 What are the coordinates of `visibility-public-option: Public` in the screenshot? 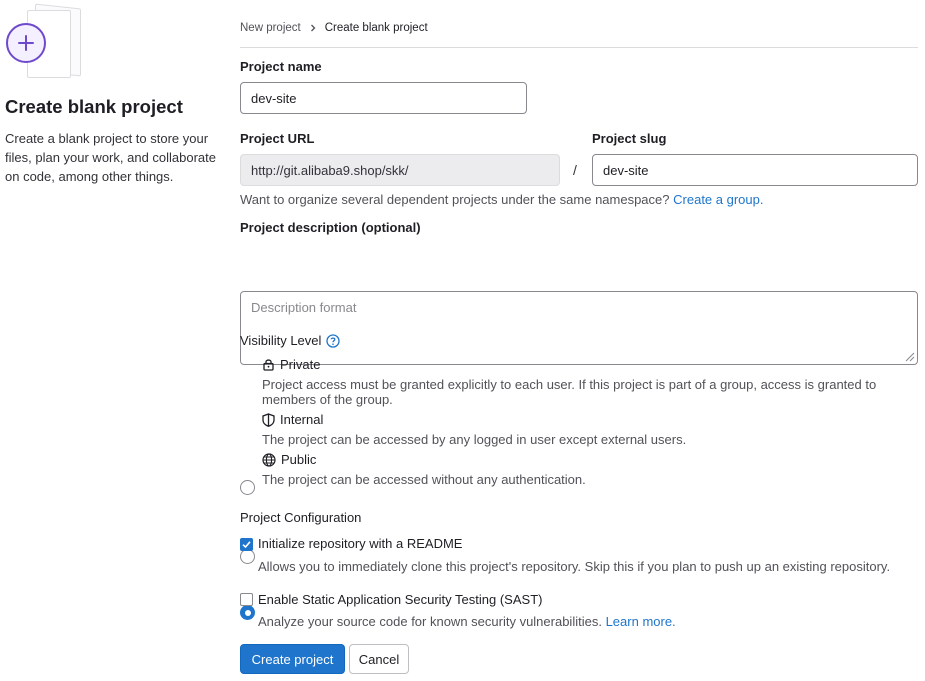 It's located at (289, 459).